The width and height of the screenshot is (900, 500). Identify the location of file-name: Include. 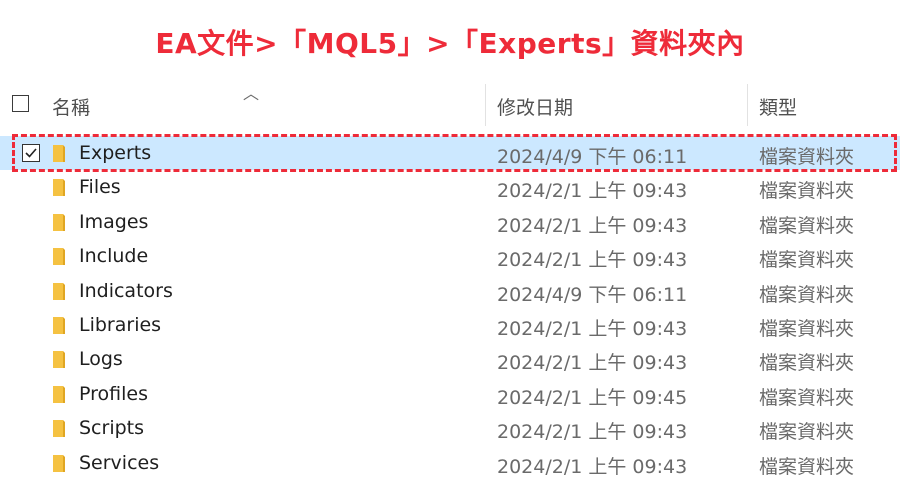
(113, 256).